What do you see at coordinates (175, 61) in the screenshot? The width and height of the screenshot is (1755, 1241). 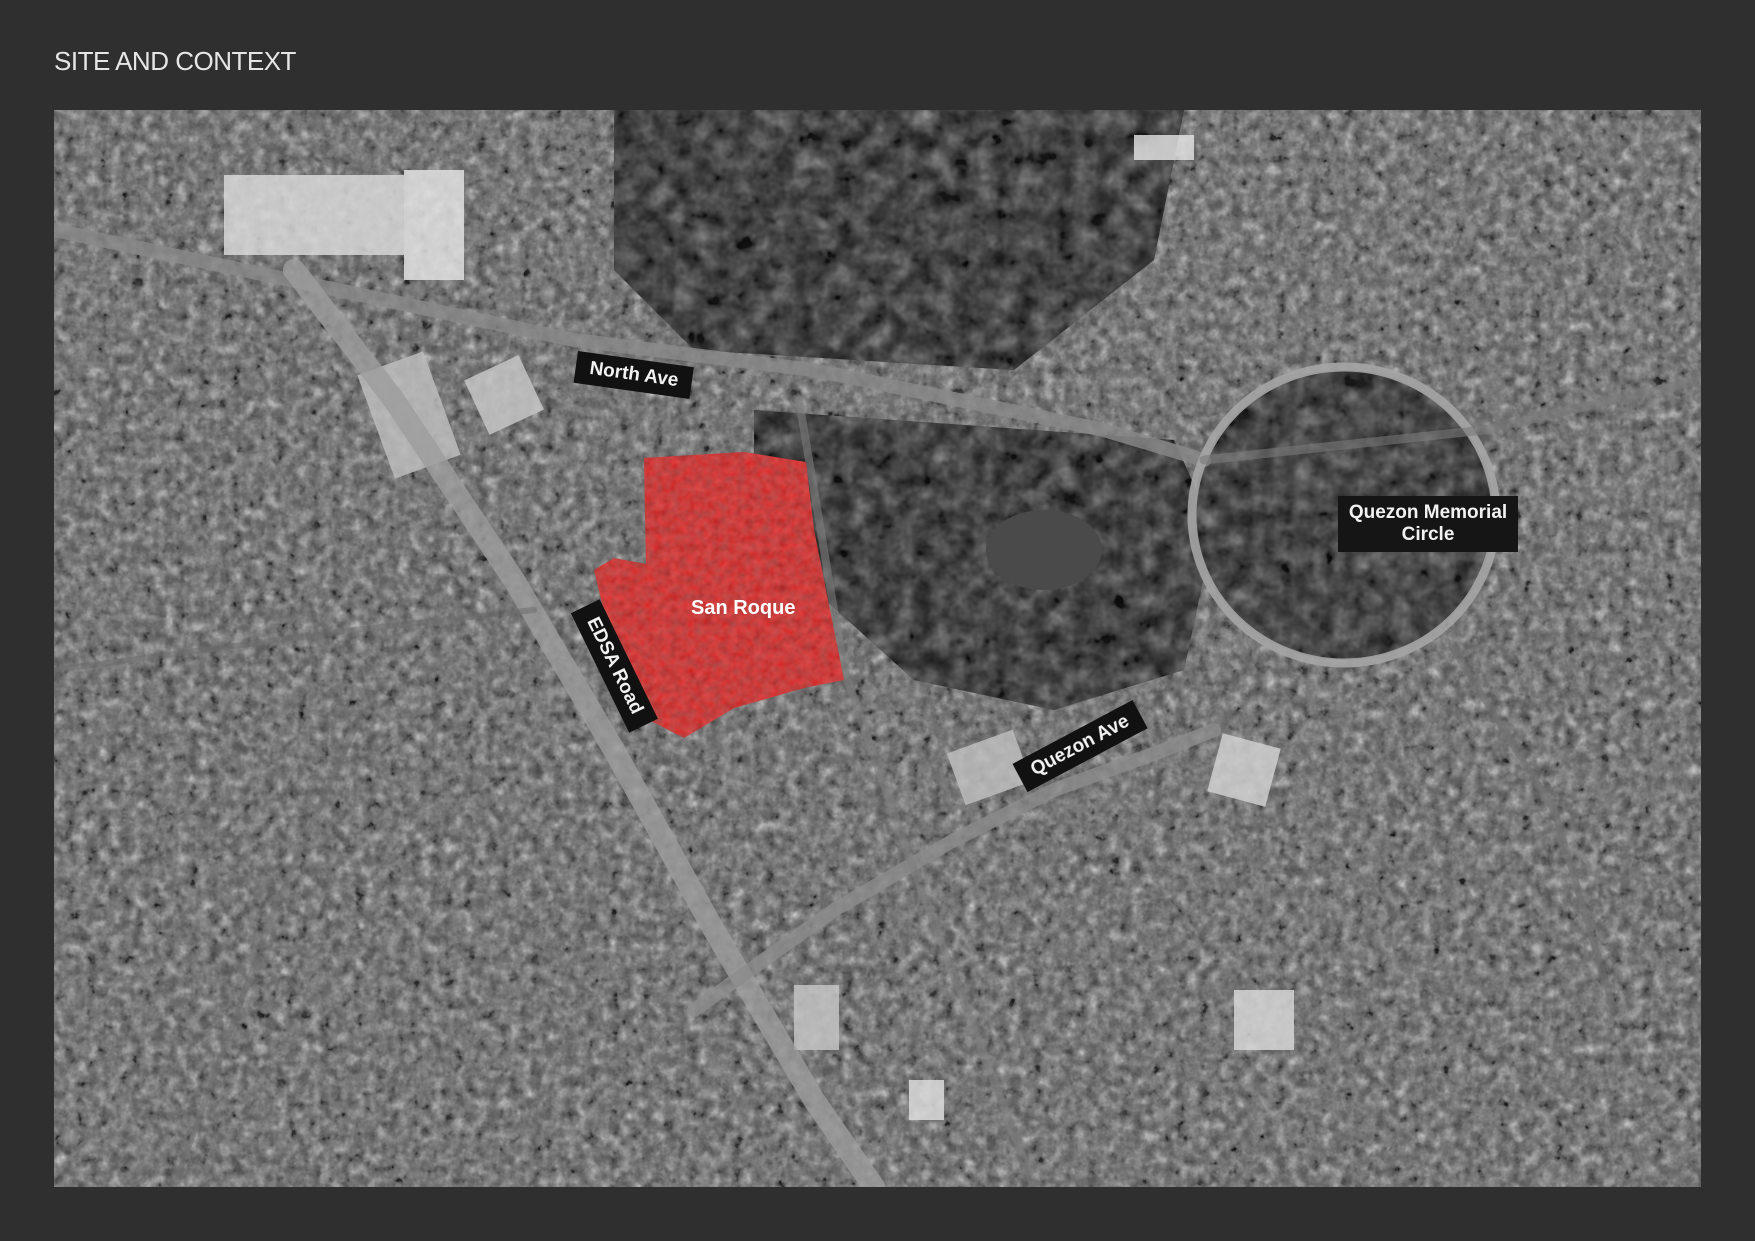 I see `page-title: SITE AND CONTEXT` at bounding box center [175, 61].